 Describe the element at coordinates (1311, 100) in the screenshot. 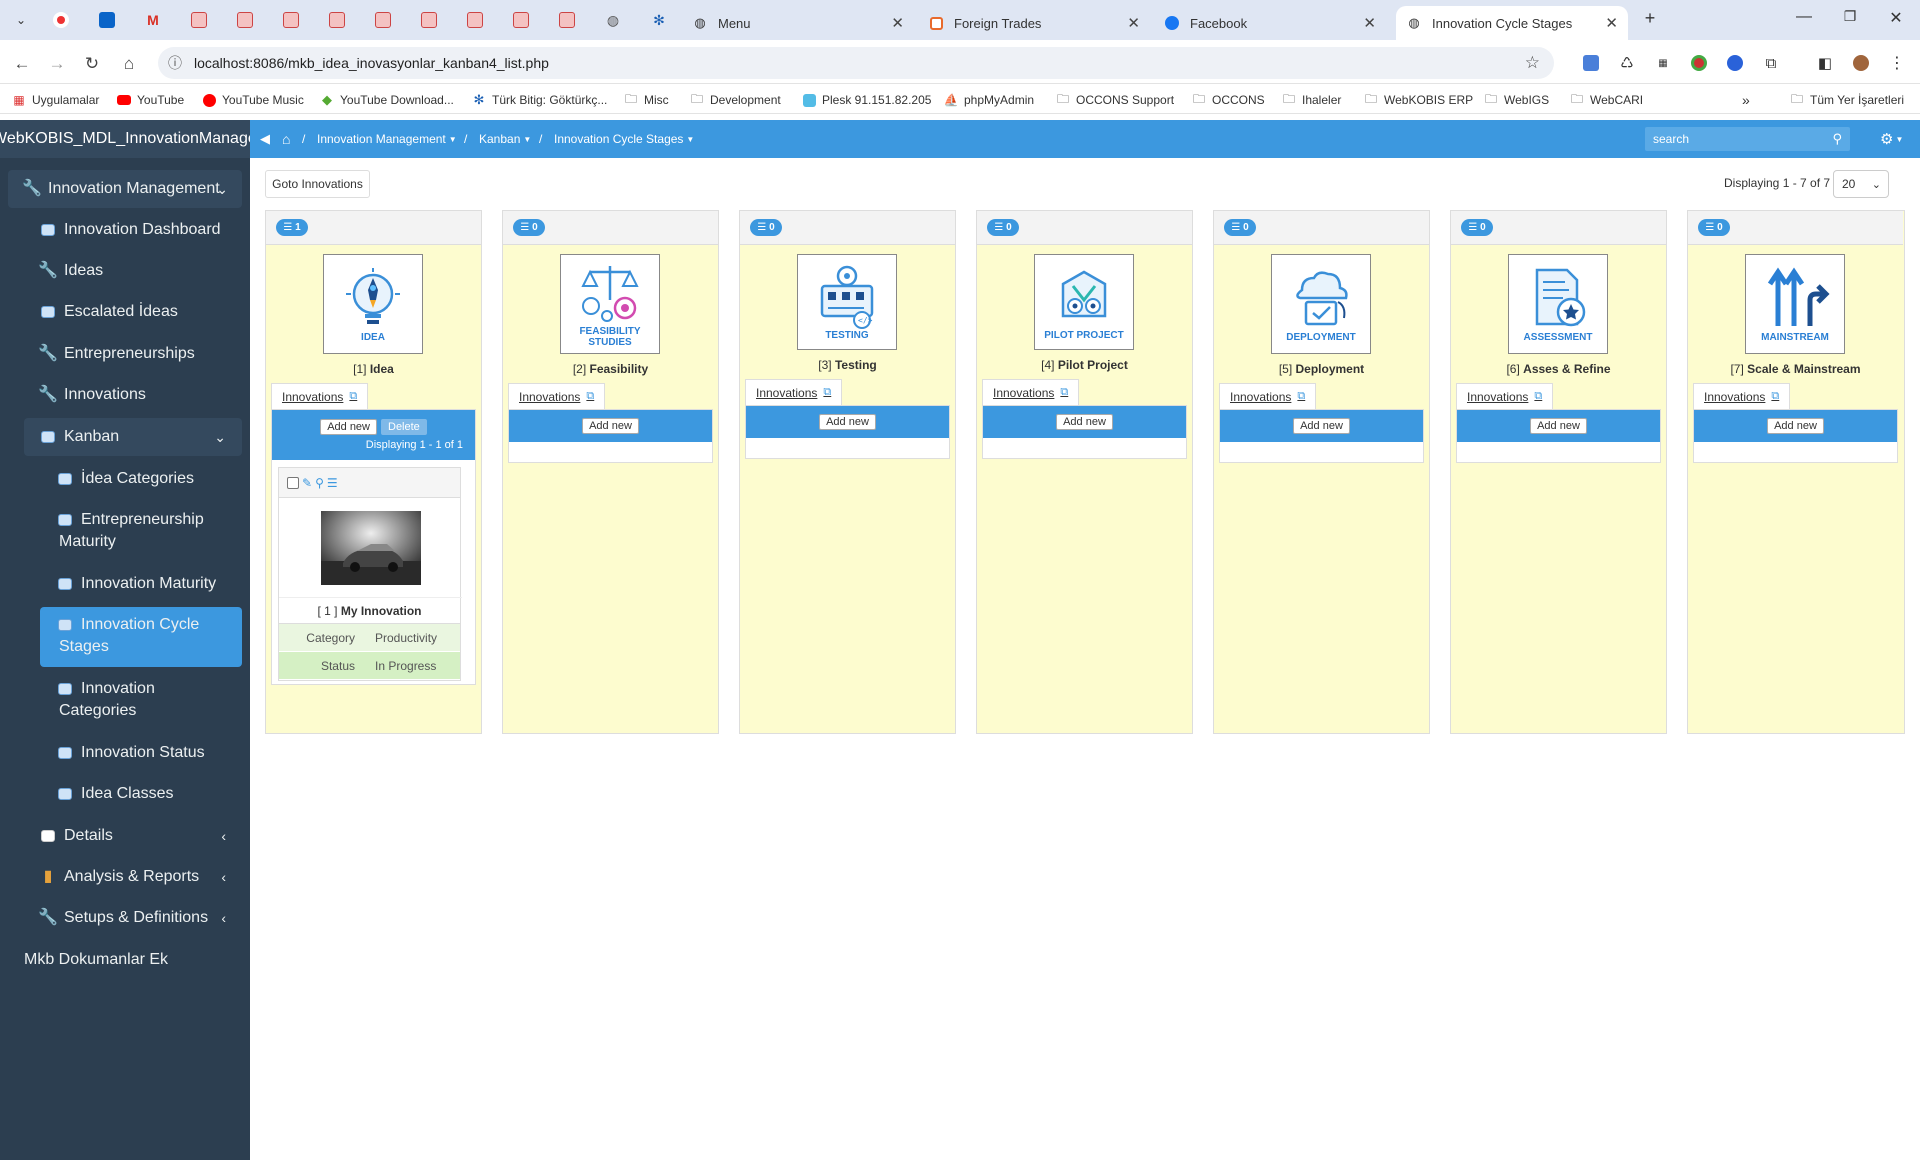

I see `bookmark-folder-ihaleler: 🗀 Ihaleler` at that location.